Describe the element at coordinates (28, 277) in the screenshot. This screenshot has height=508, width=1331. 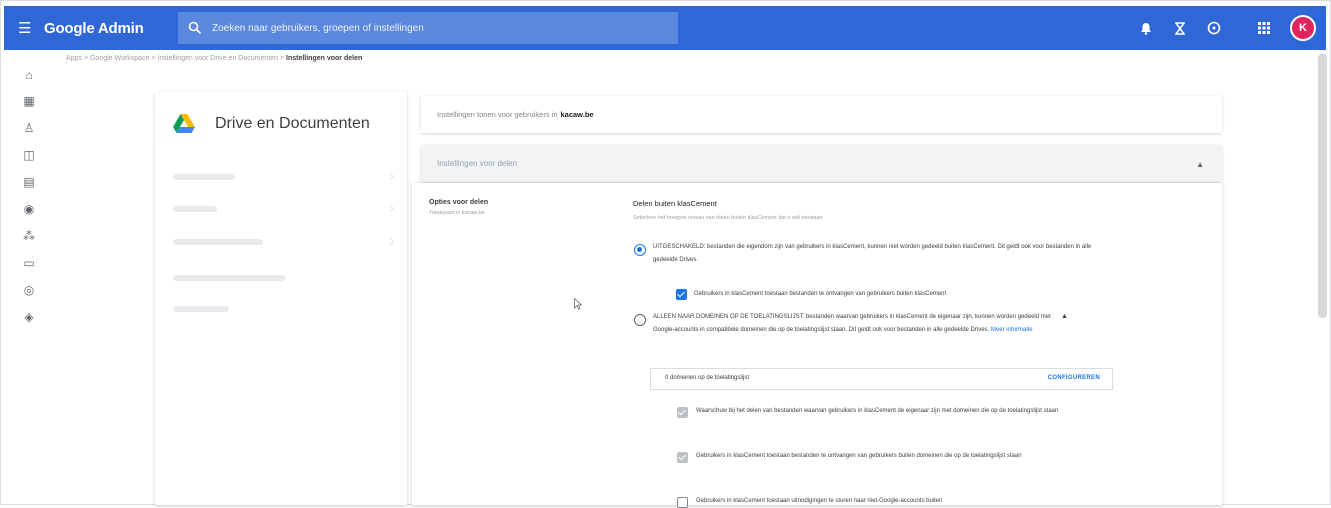
I see `nav-rail: ⌂ ▦ ♙ ◫ ▤ ◉ ⁂ ▭ ◎ ◈` at that location.